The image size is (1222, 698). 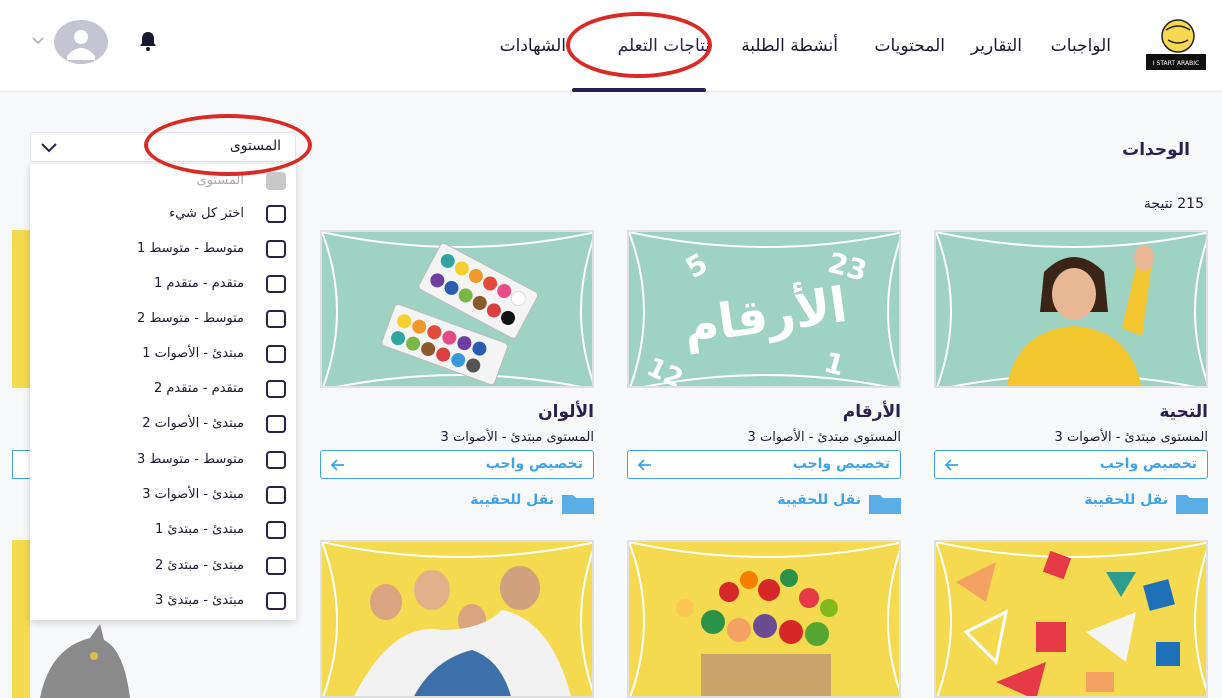 What do you see at coordinates (193, 494) in the screenshot?
I see `option-label: مبتدئ - الأصوات 3` at bounding box center [193, 494].